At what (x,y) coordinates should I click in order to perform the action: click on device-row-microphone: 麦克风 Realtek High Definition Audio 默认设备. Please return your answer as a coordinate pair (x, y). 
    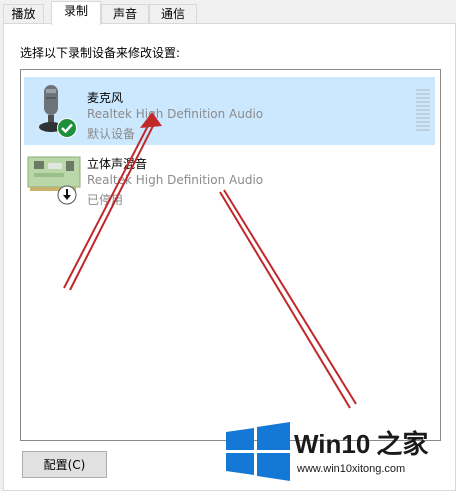
    Looking at the image, I should click on (229, 111).